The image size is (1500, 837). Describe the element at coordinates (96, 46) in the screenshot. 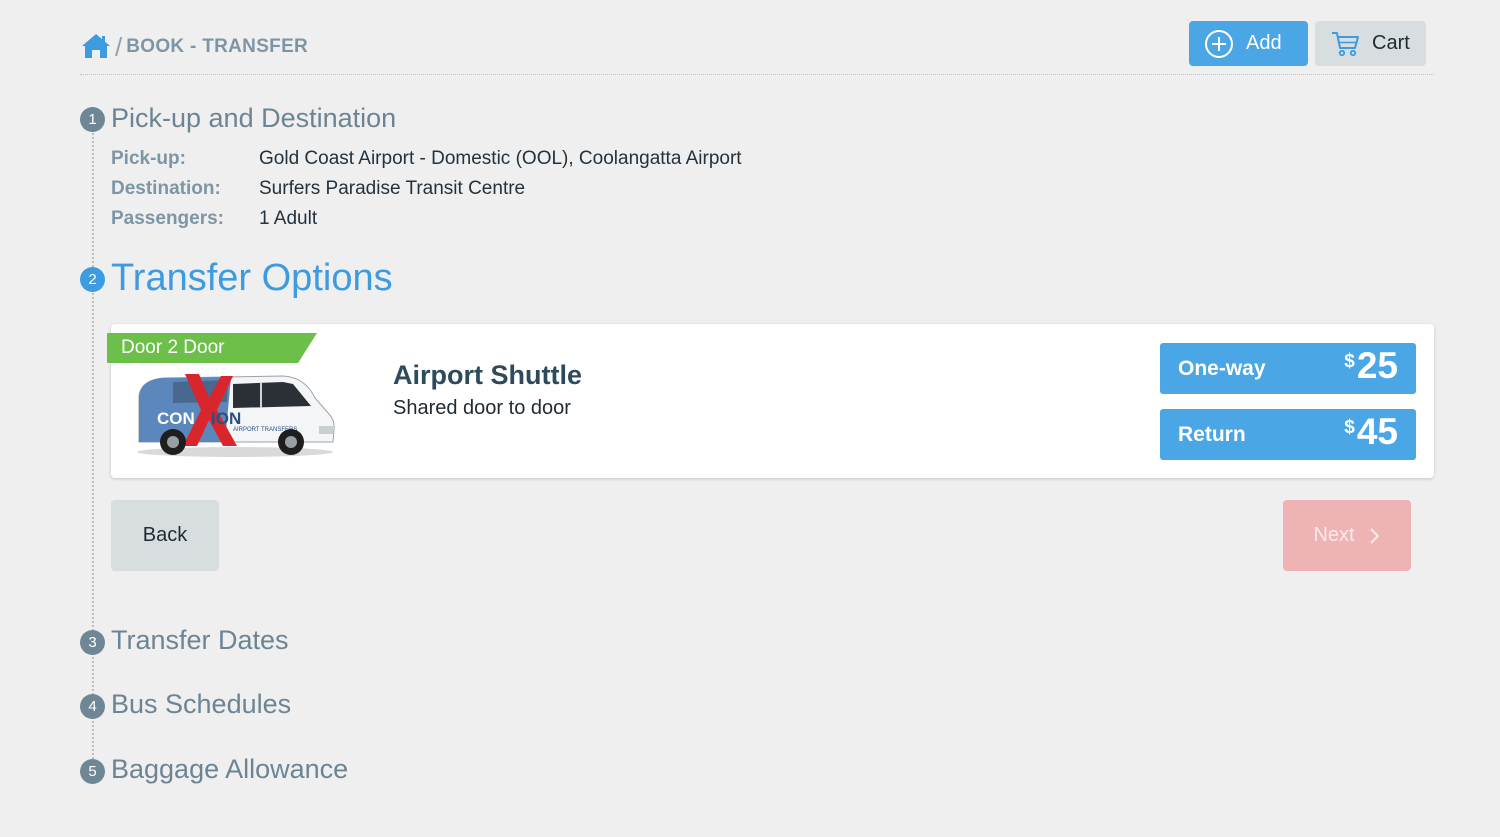

I see `home-icon` at that location.